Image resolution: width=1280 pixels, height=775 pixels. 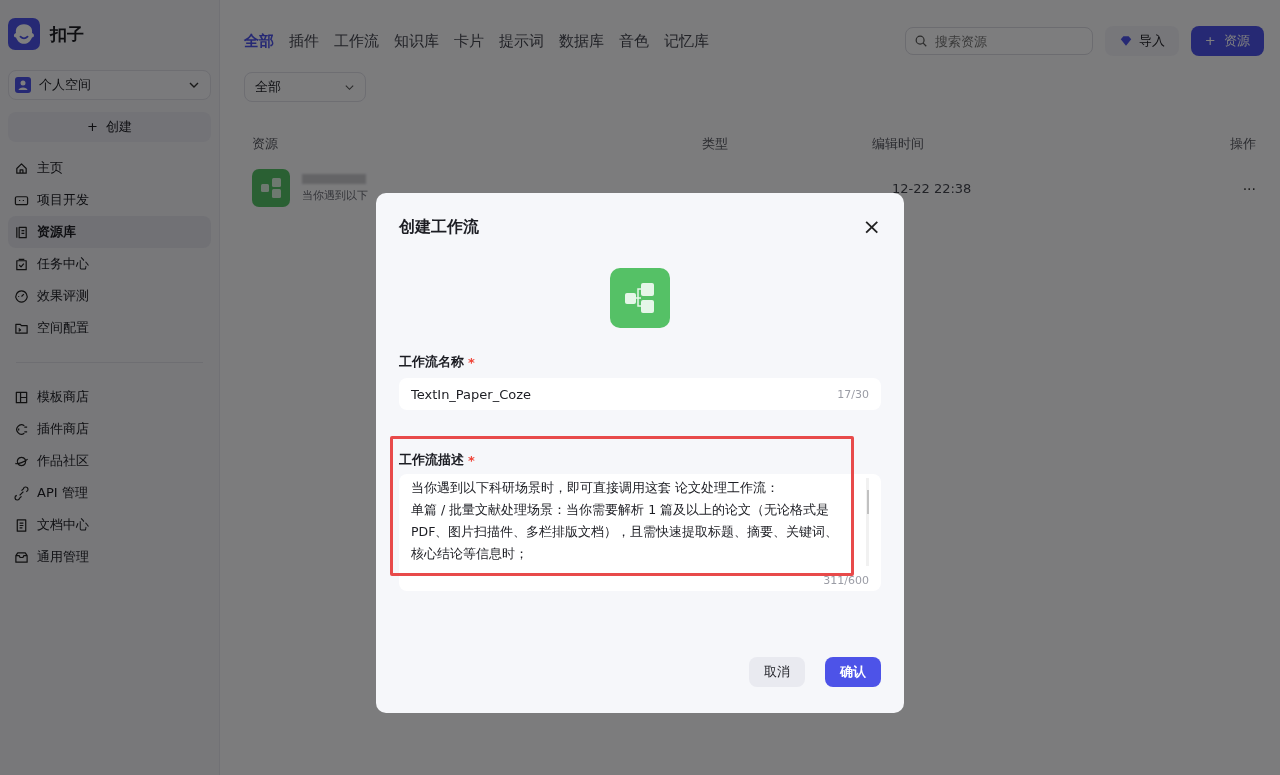 I want to click on add-resource-button: + 资源, so click(x=1227, y=41).